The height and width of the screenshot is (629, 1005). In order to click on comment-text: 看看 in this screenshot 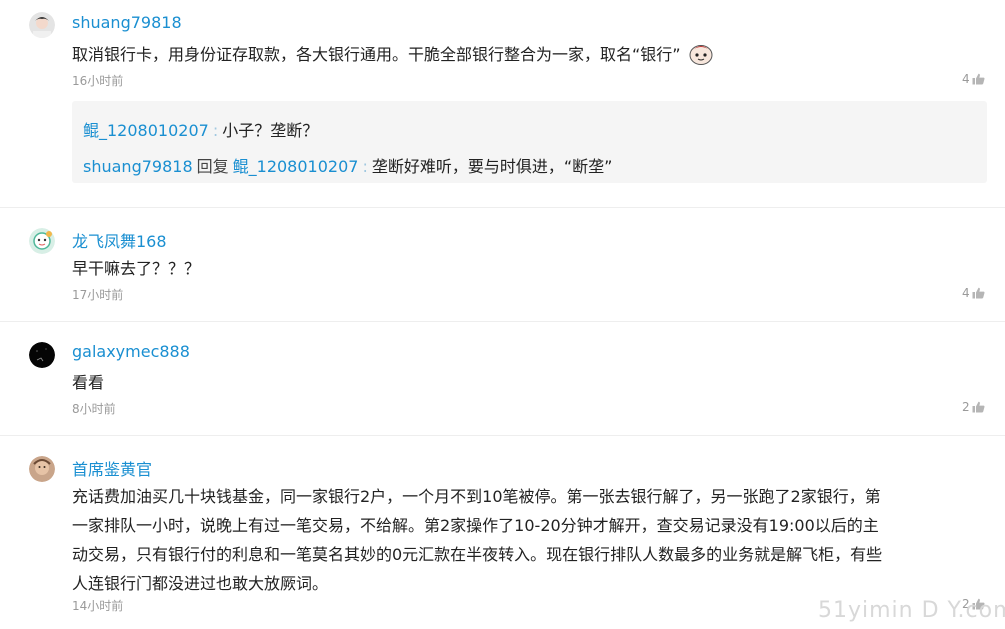, I will do `click(88, 382)`.